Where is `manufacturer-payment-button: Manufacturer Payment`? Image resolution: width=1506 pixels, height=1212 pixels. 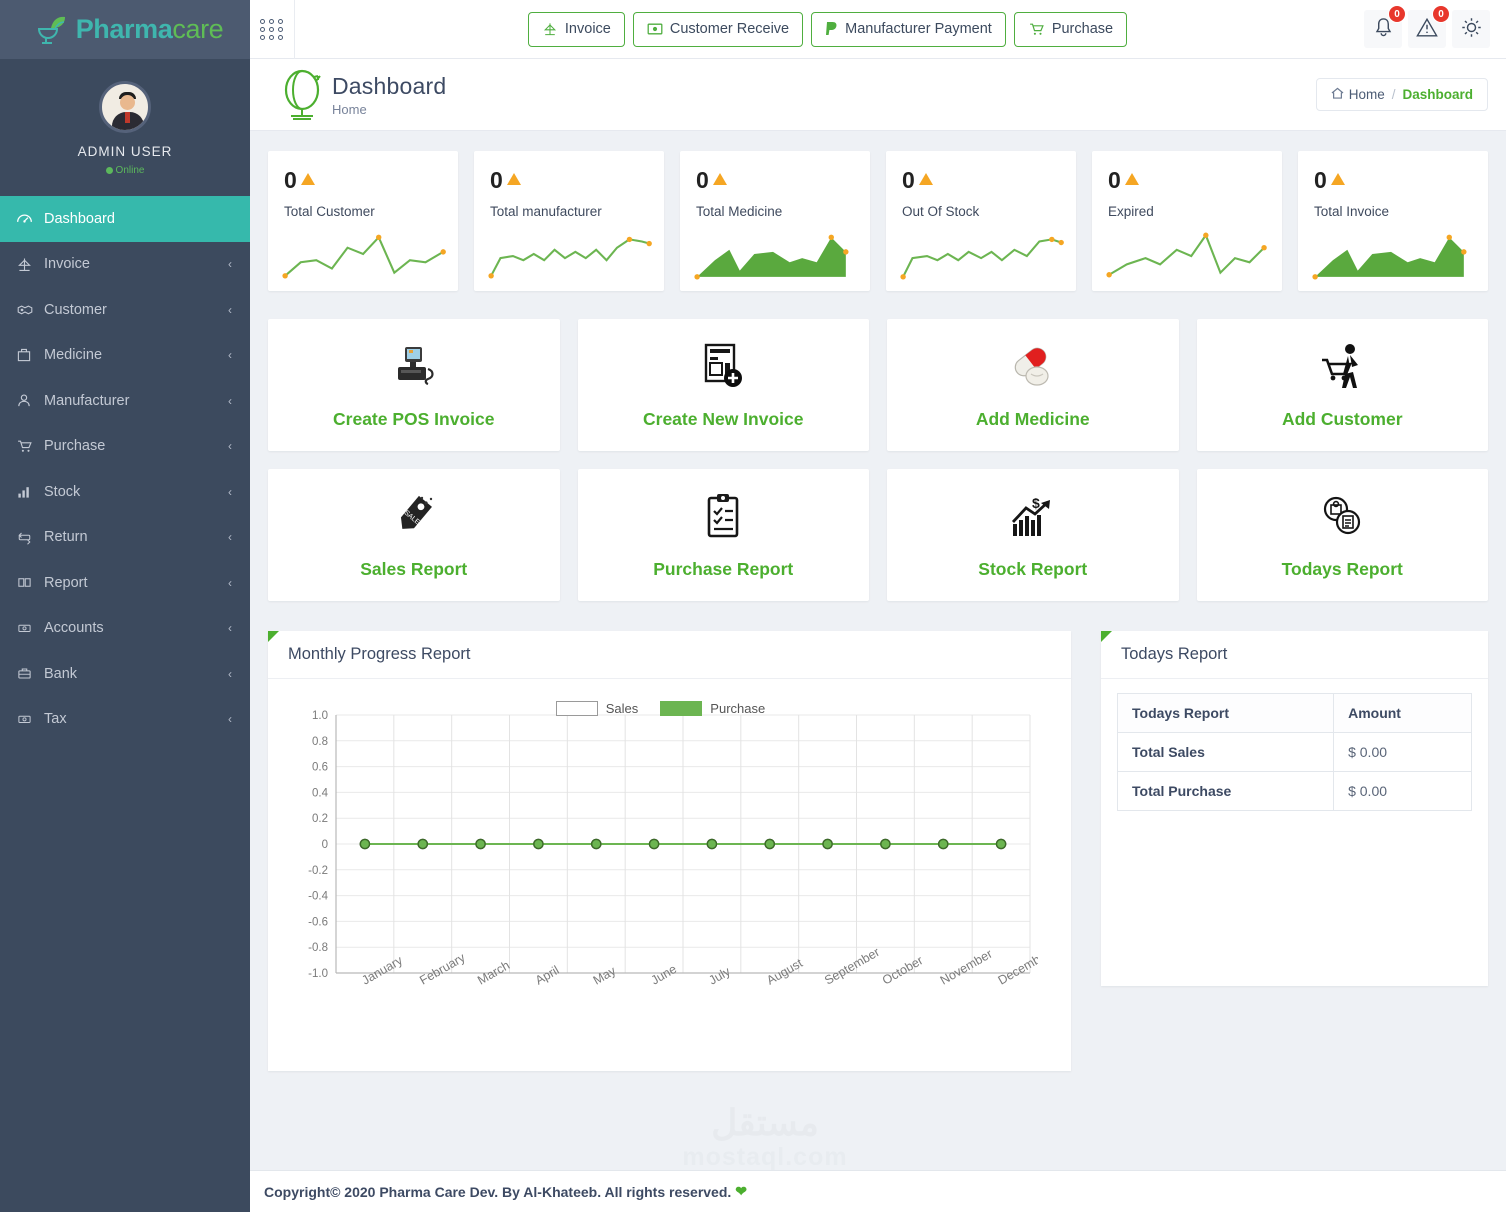 manufacturer-payment-button: Manufacturer Payment is located at coordinates (908, 29).